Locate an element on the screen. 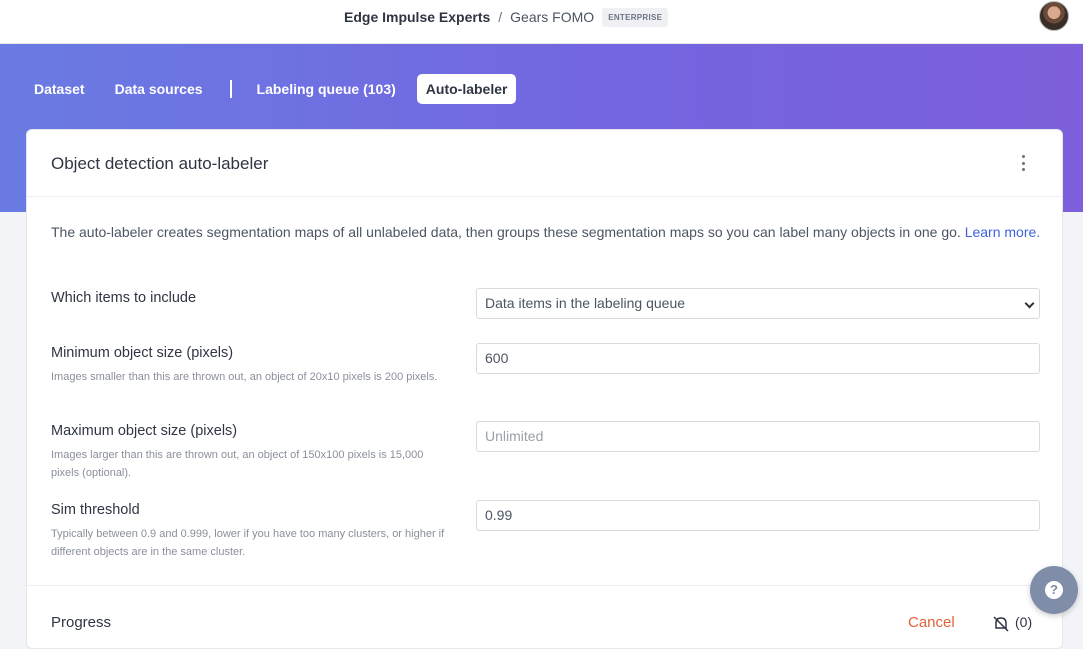 This screenshot has height=649, width=1083. min-size-label: Minimum object size (pixels) is located at coordinates (142, 353).